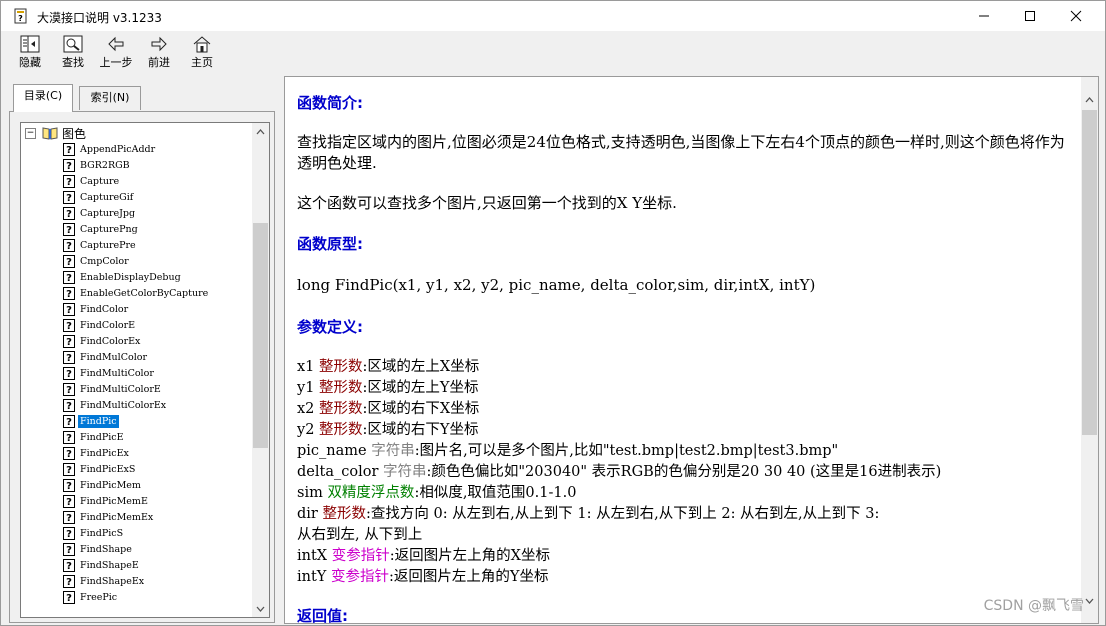 The width and height of the screenshot is (1106, 626). I want to click on tree-item: ? FindPicMemE, so click(136, 501).